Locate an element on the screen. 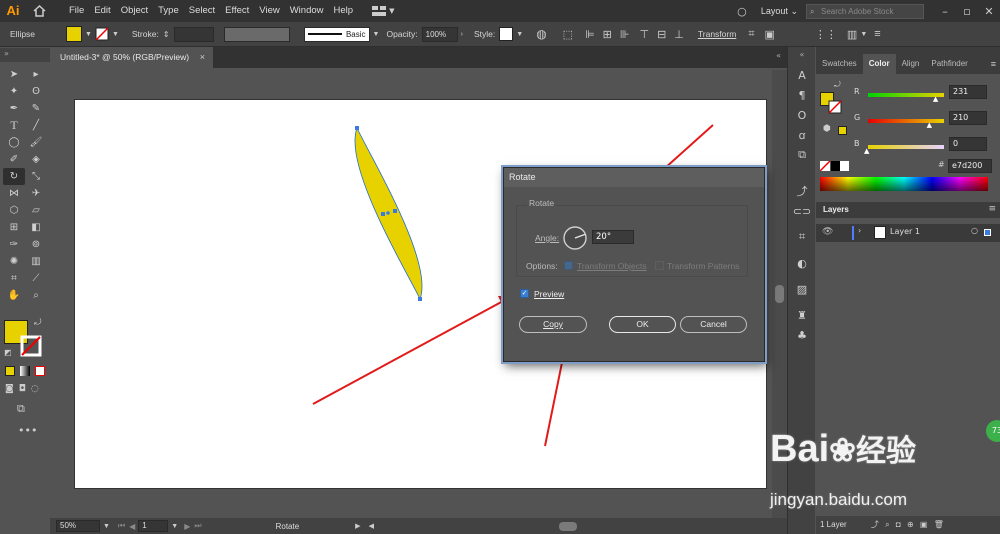 The image size is (1000, 534). align-left-icon: ⊫ is located at coordinates (590, 34).